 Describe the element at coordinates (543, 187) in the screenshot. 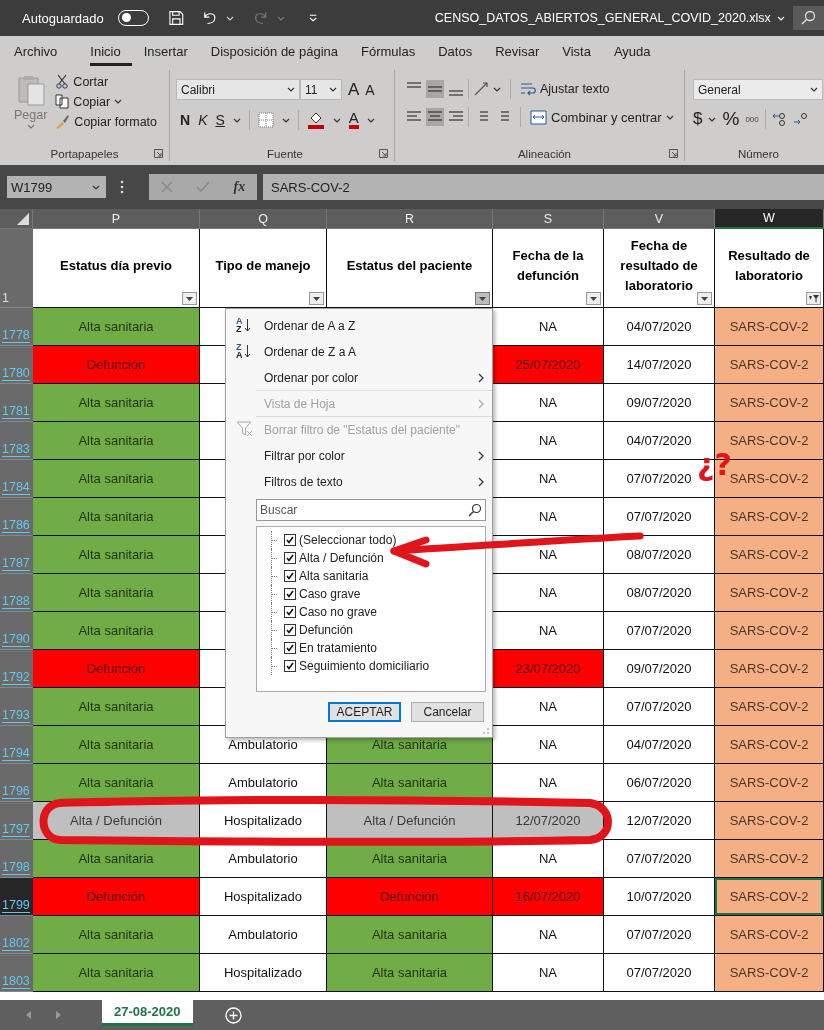

I see `formula-field: SARS-COV-2` at that location.